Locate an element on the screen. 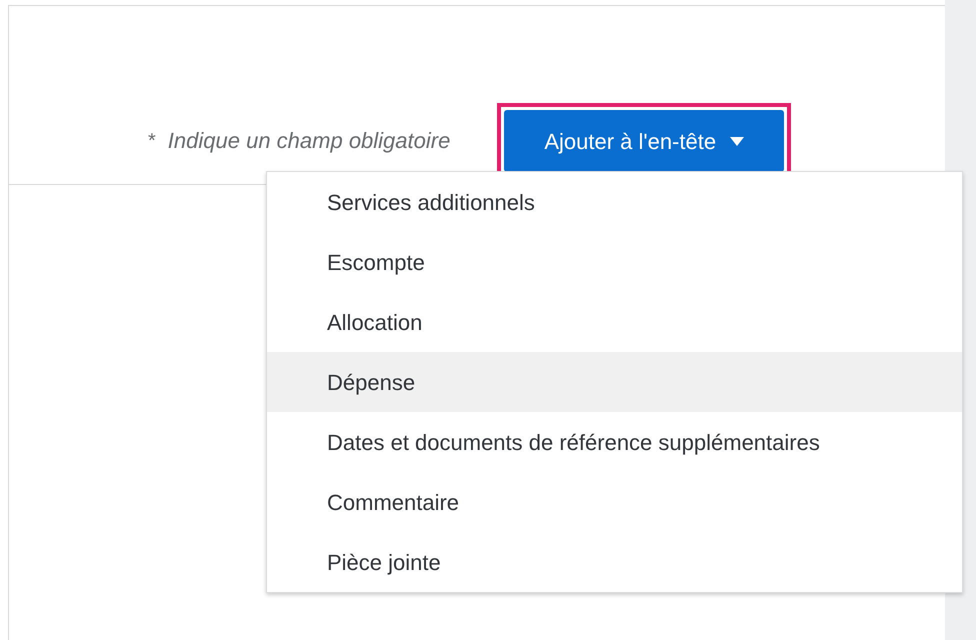  menu-item: Dépense is located at coordinates (614, 382).